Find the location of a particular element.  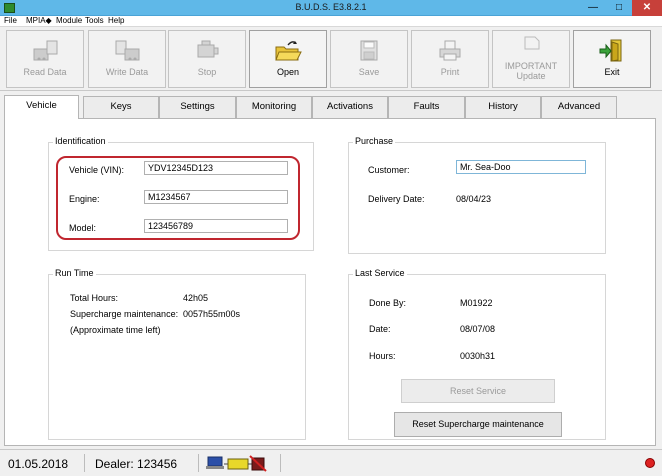

read-data-icon is located at coordinates (45, 50).